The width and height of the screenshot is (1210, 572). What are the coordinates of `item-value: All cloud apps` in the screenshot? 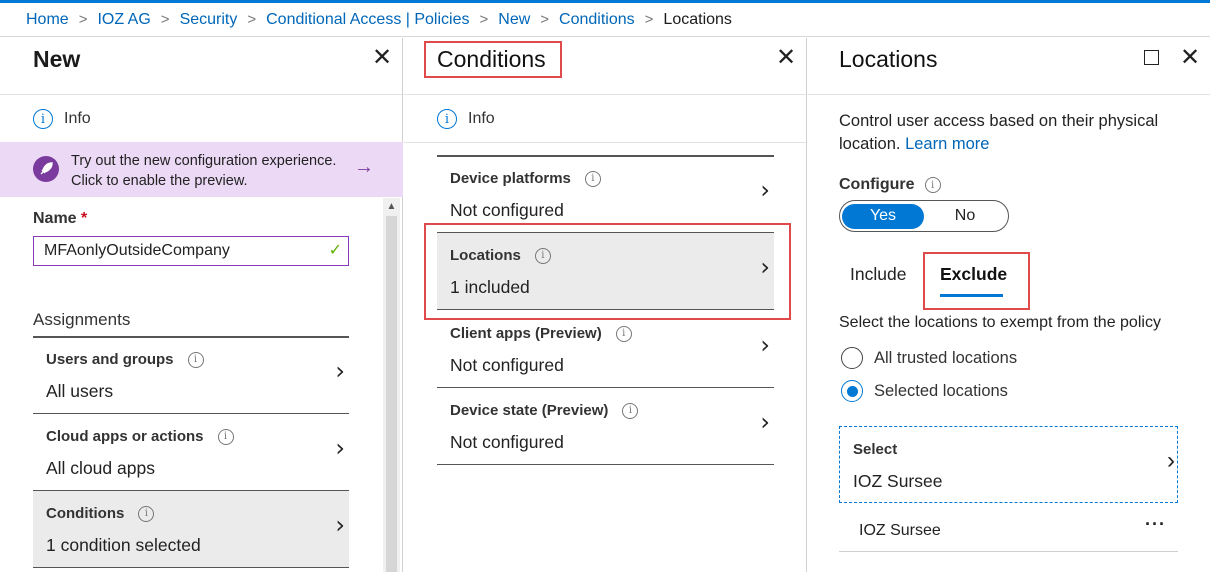 It's located at (100, 468).